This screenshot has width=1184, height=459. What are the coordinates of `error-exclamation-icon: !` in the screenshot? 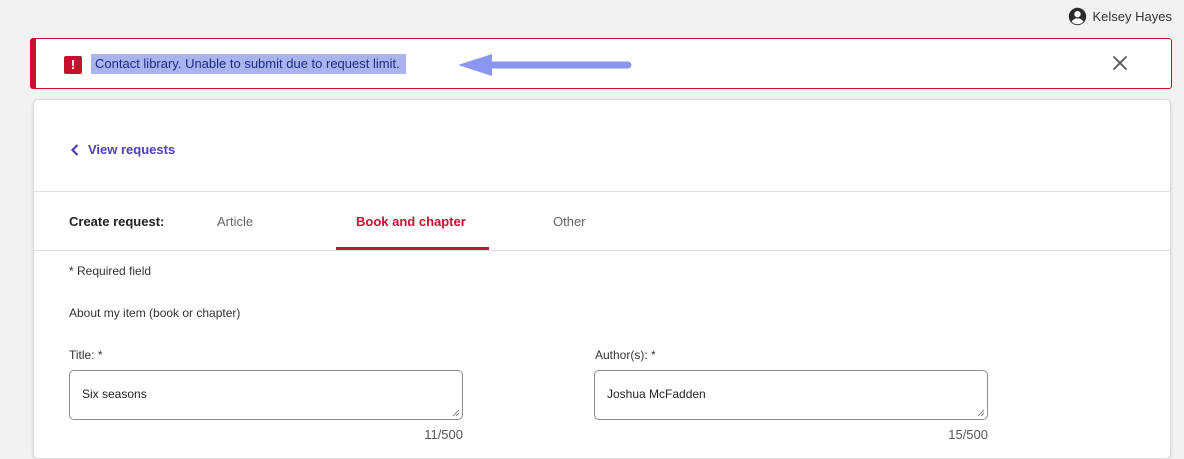 It's located at (73, 65).